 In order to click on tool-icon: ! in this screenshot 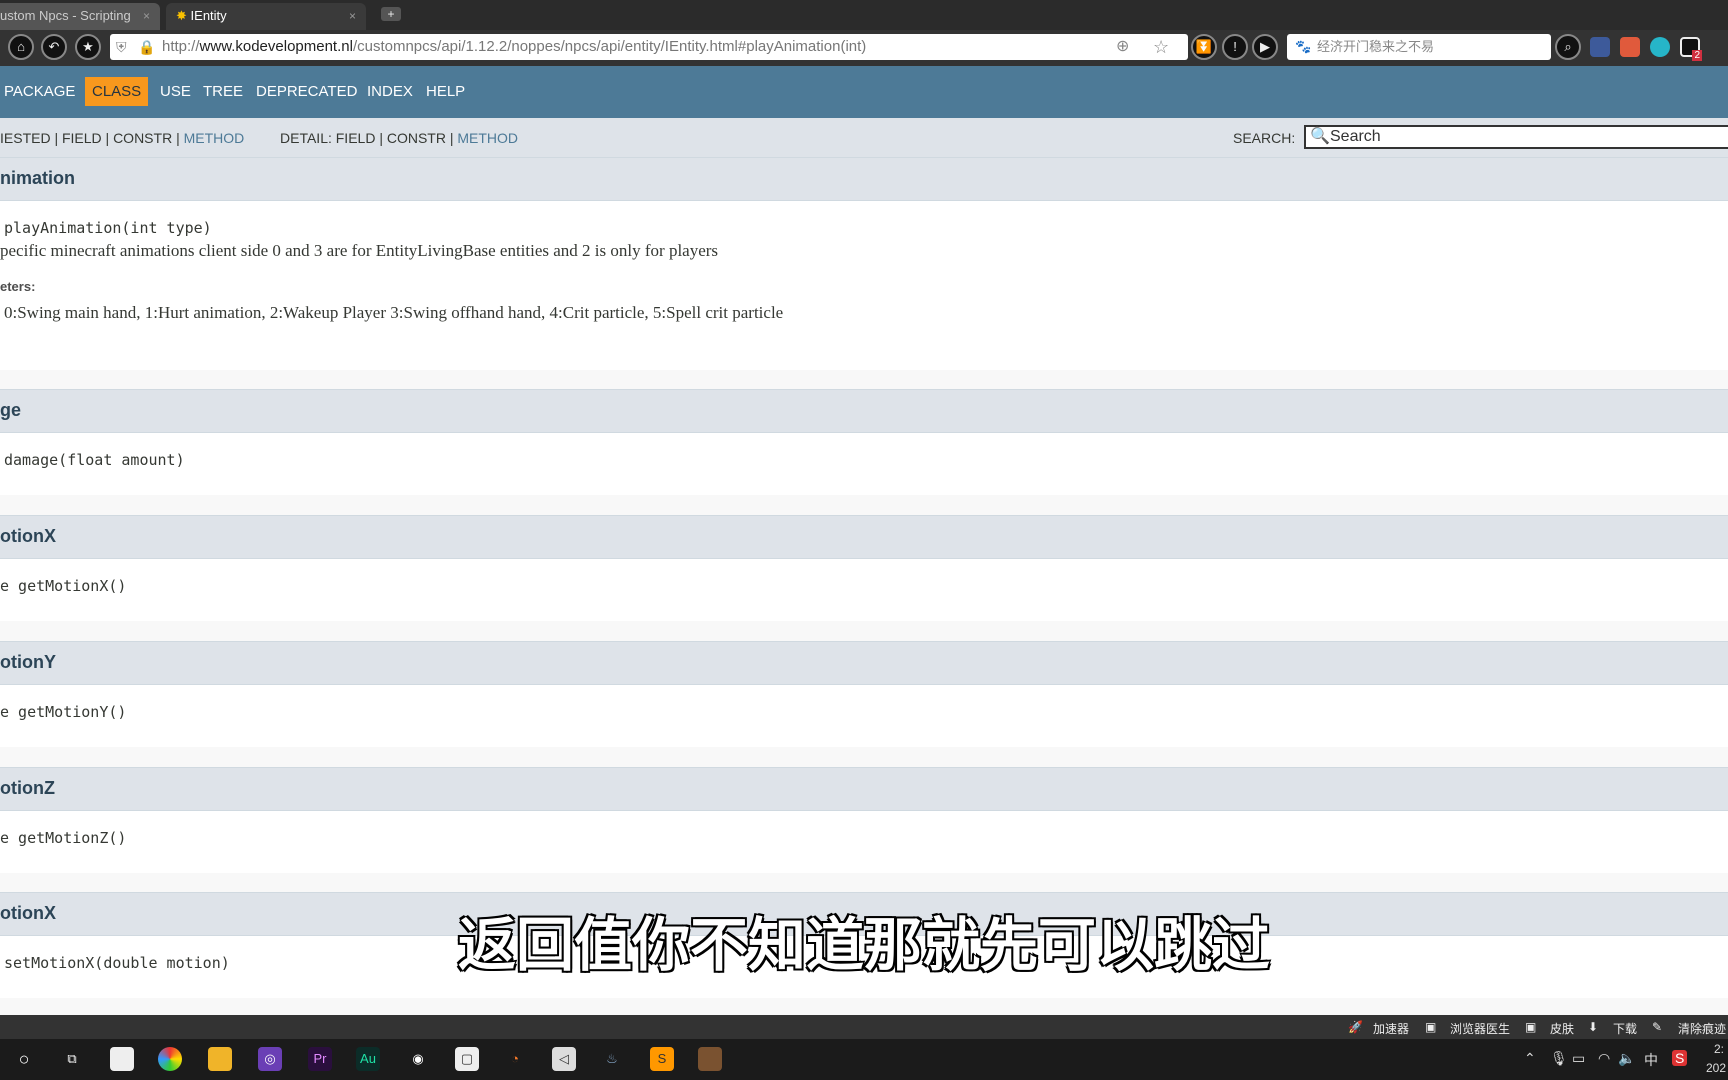, I will do `click(1235, 47)`.